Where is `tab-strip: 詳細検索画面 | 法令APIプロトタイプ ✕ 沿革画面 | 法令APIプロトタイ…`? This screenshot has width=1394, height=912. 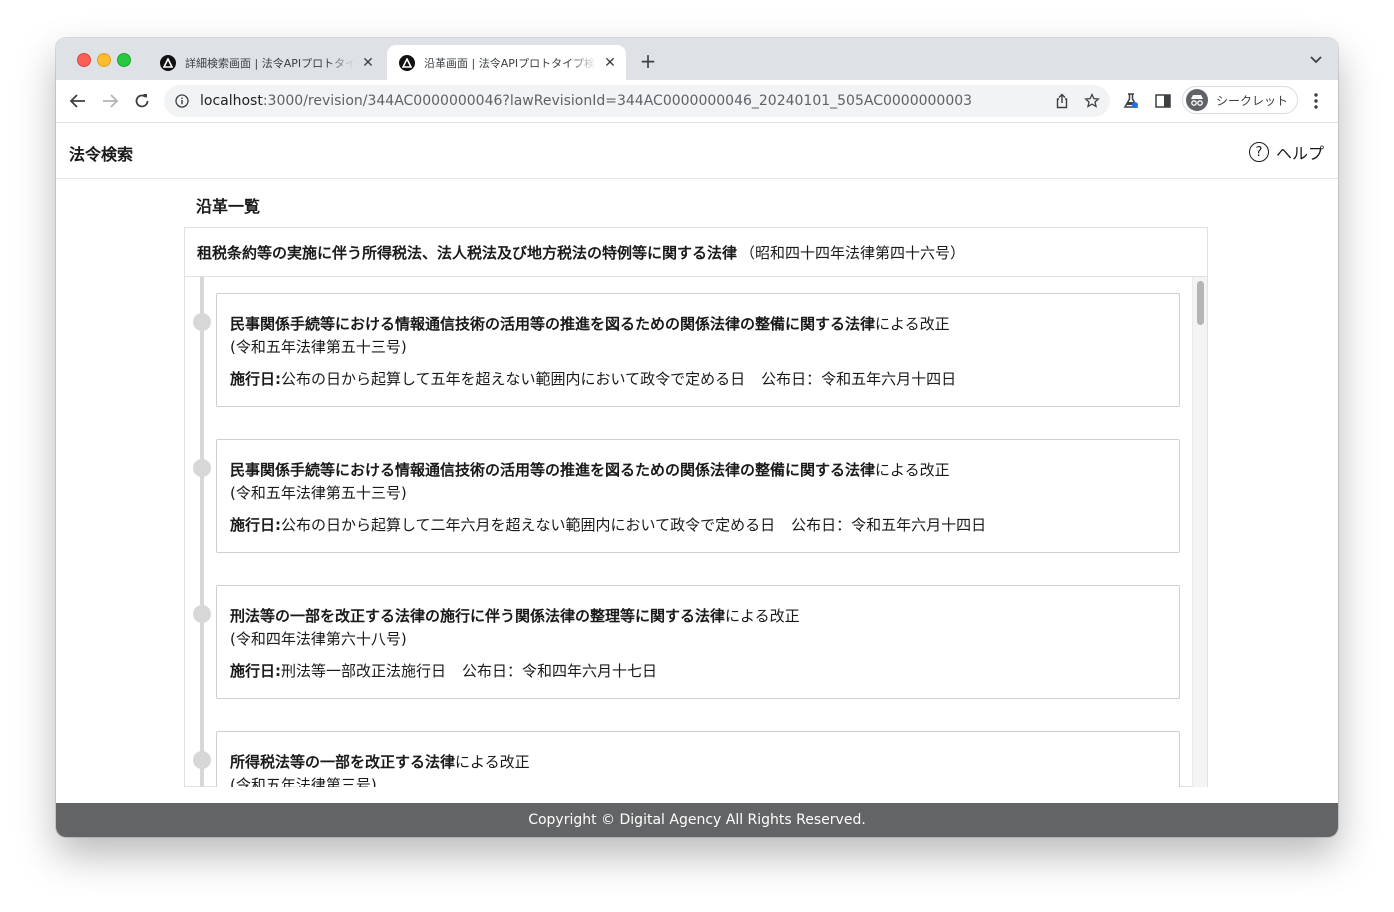
tab-strip: 詳細検索画面 | 法令APIプロトタイプ ✕ 沿革画面 | 法令APIプロトタイ… is located at coordinates (697, 59).